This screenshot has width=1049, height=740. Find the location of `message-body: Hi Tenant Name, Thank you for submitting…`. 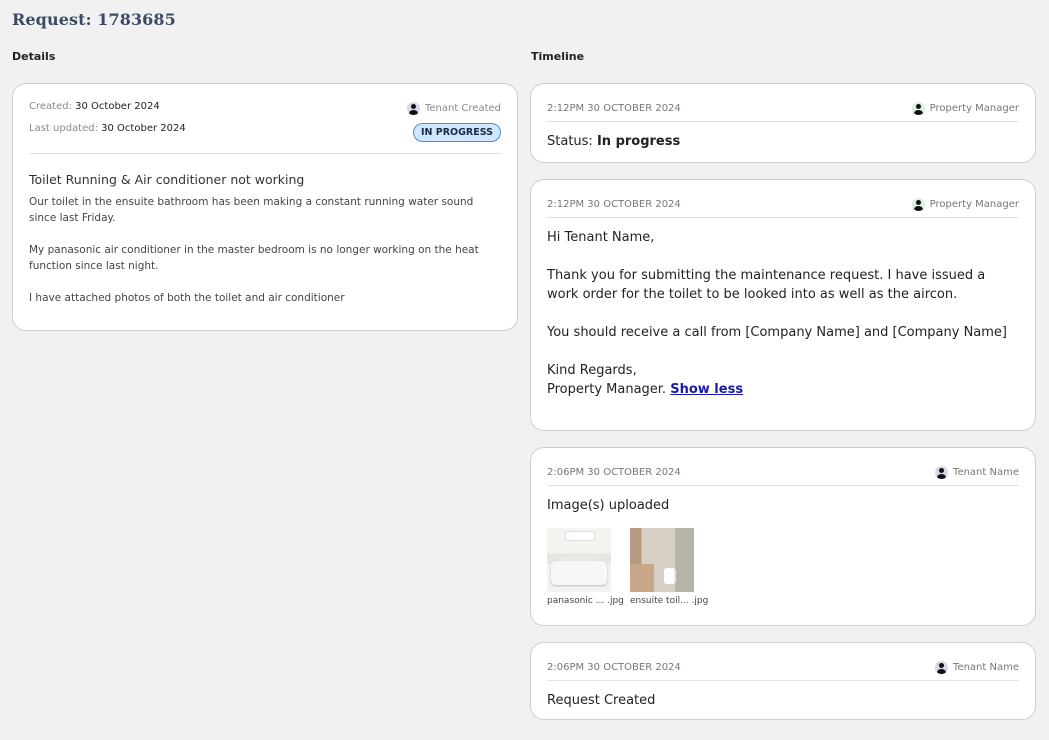

message-body: Hi Tenant Name, Thank you for submitting… is located at coordinates (783, 313).